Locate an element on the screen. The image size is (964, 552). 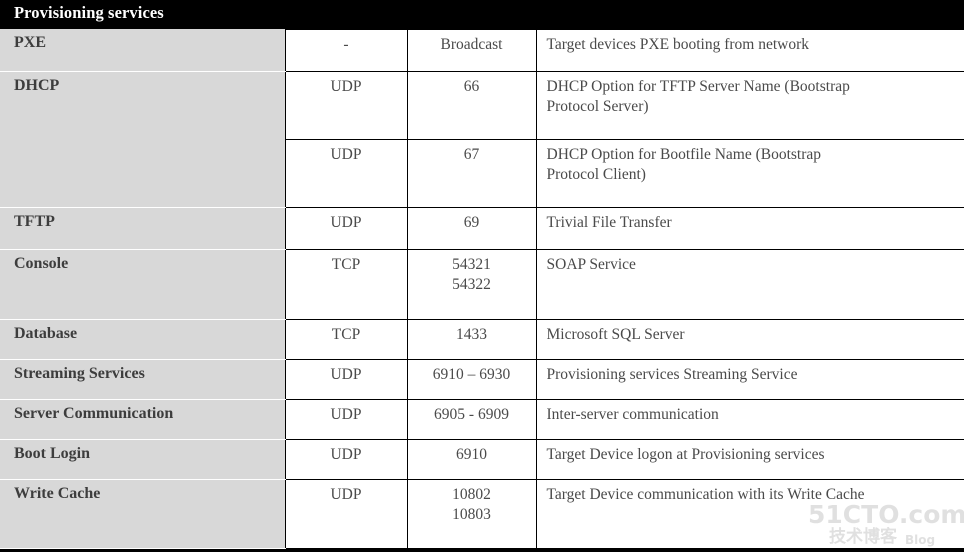
port-cell: 69 is located at coordinates (471, 228).